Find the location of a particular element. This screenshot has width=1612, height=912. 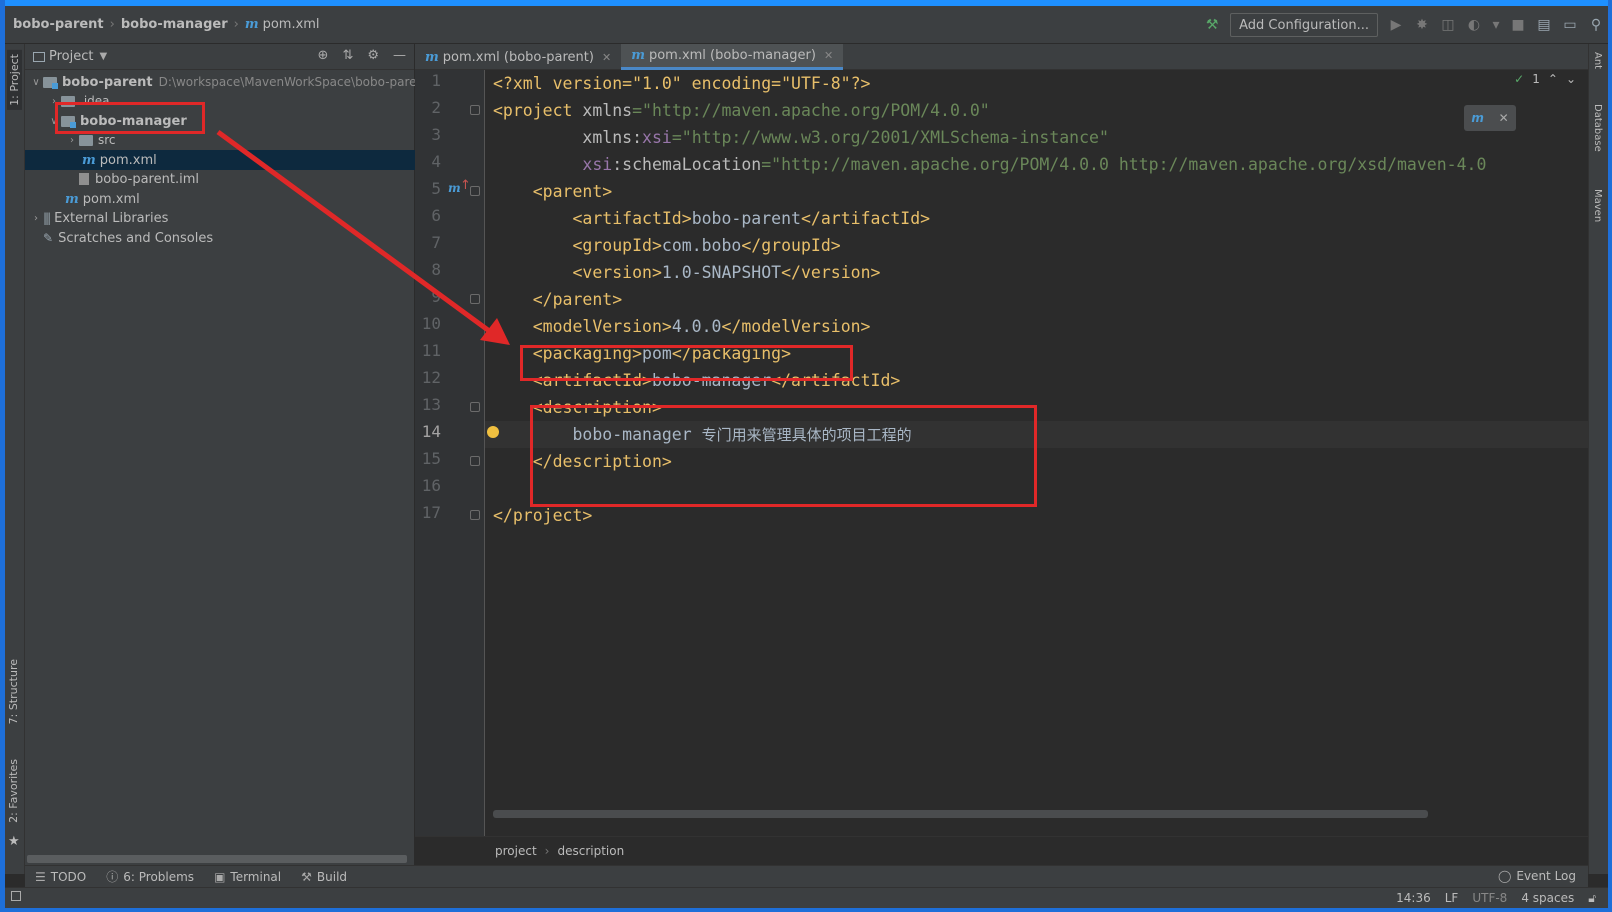

project-panel-title: Project is located at coordinates (71, 56).